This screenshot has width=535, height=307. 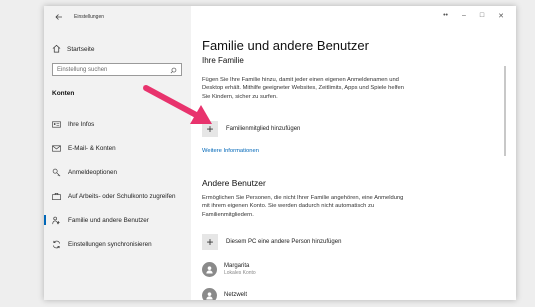 What do you see at coordinates (113, 124) in the screenshot?
I see `sidebar-item-your-info: Ihre Infos` at bounding box center [113, 124].